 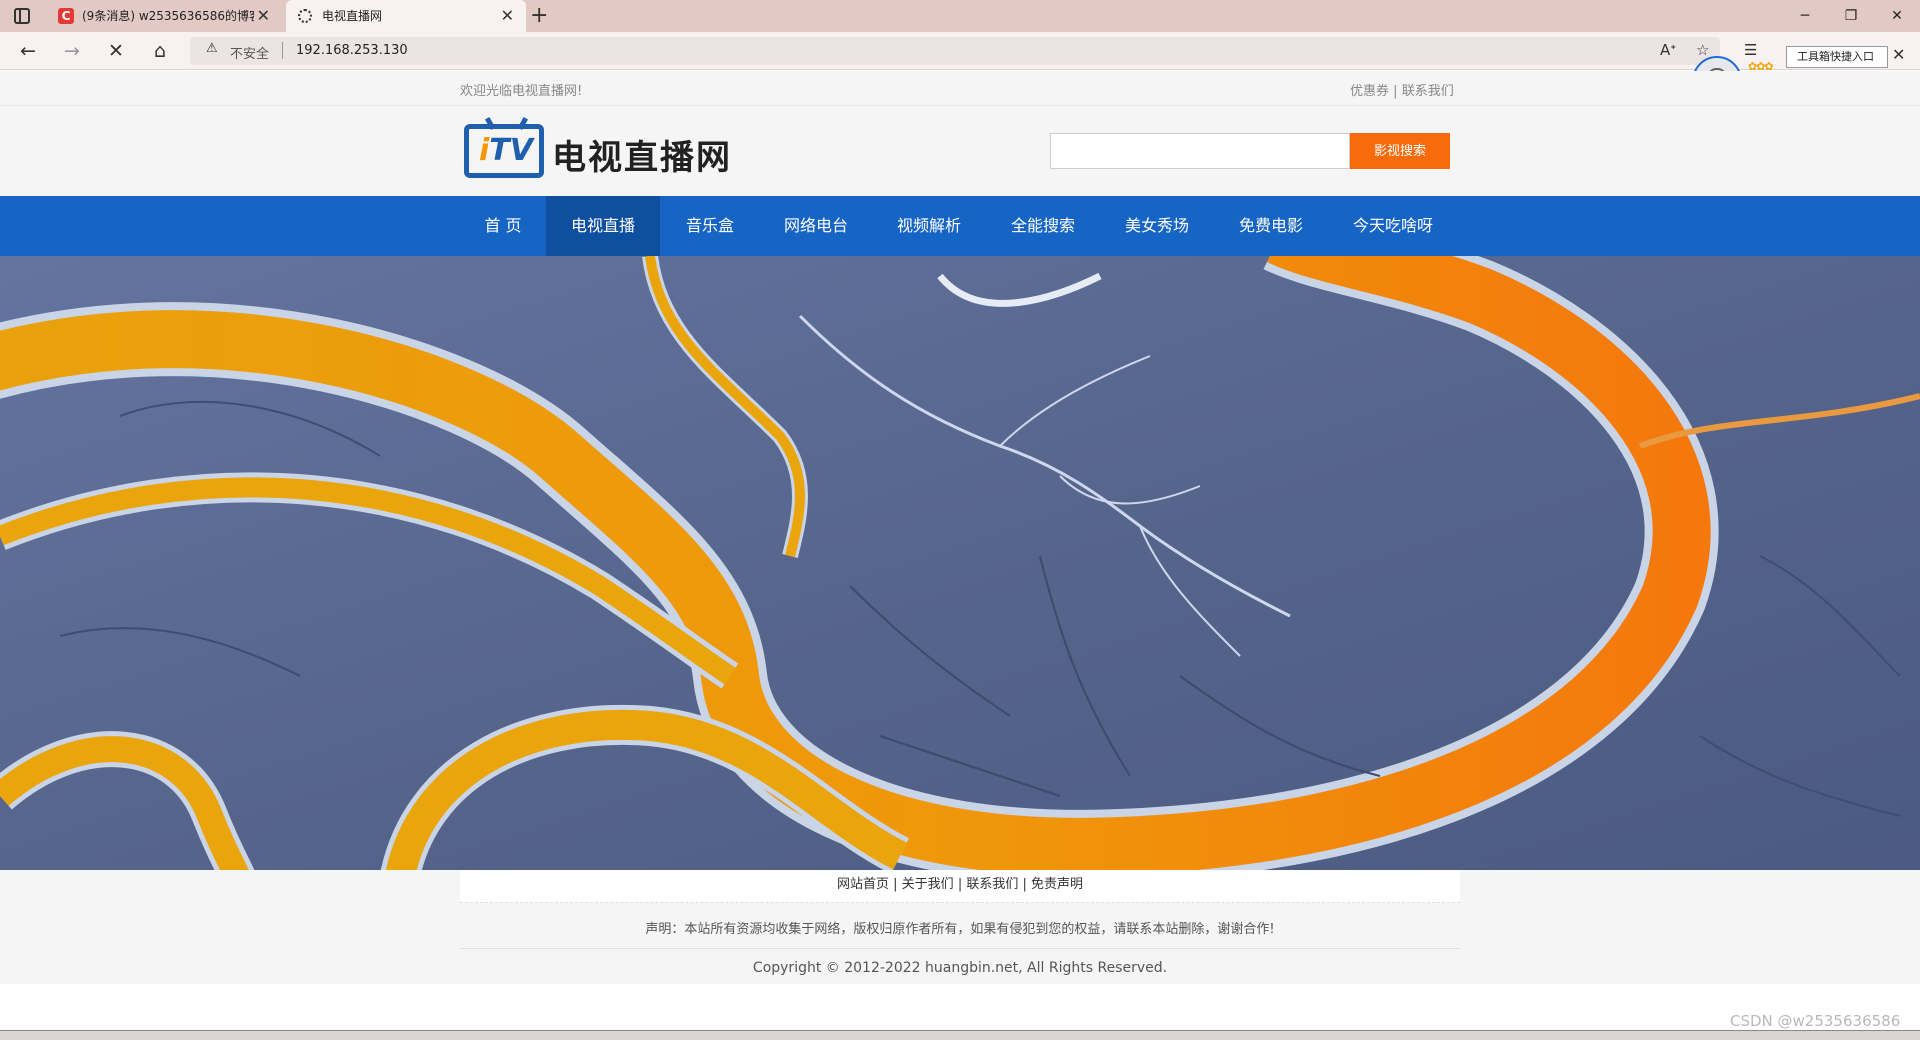 What do you see at coordinates (992, 884) in the screenshot?
I see `footer-contact-link: 联系我们` at bounding box center [992, 884].